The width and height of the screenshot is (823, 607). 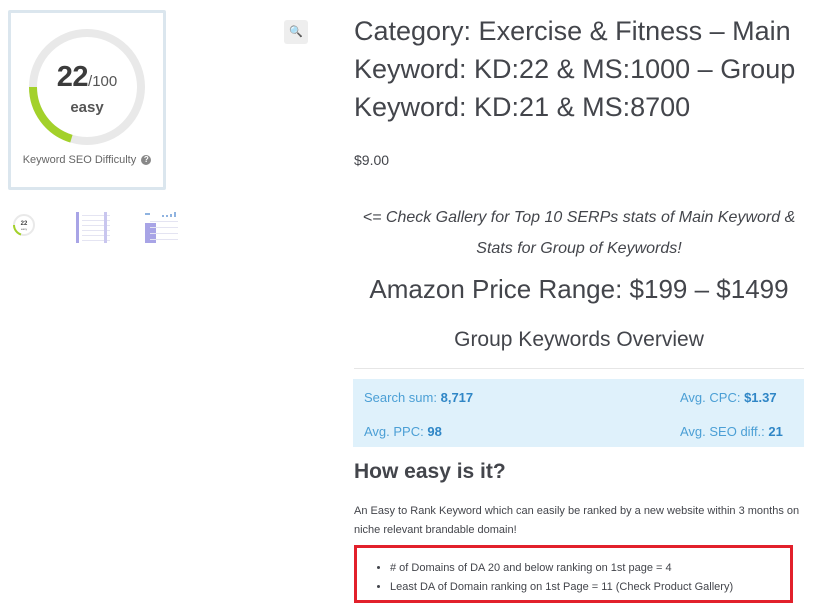 What do you see at coordinates (434, 431) in the screenshot?
I see `stat-avg-ppc-value: 98` at bounding box center [434, 431].